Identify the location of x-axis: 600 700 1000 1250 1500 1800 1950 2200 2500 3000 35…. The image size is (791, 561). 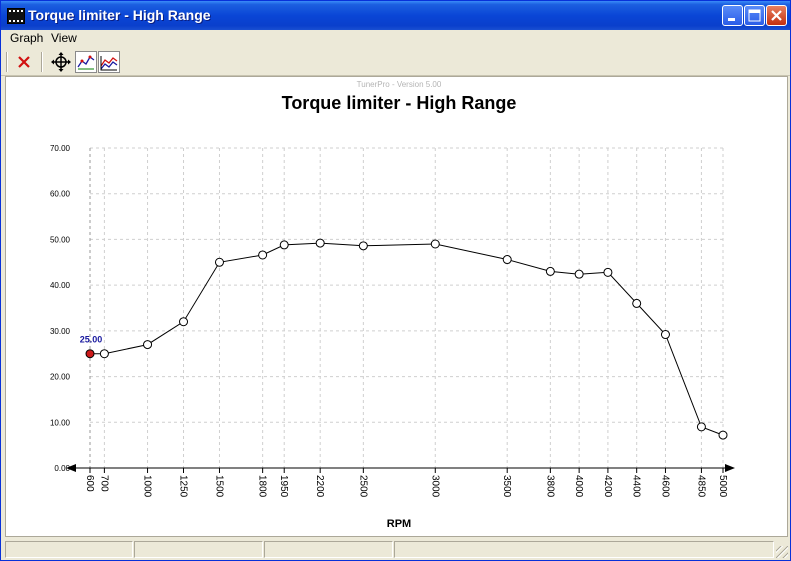
(406, 483).